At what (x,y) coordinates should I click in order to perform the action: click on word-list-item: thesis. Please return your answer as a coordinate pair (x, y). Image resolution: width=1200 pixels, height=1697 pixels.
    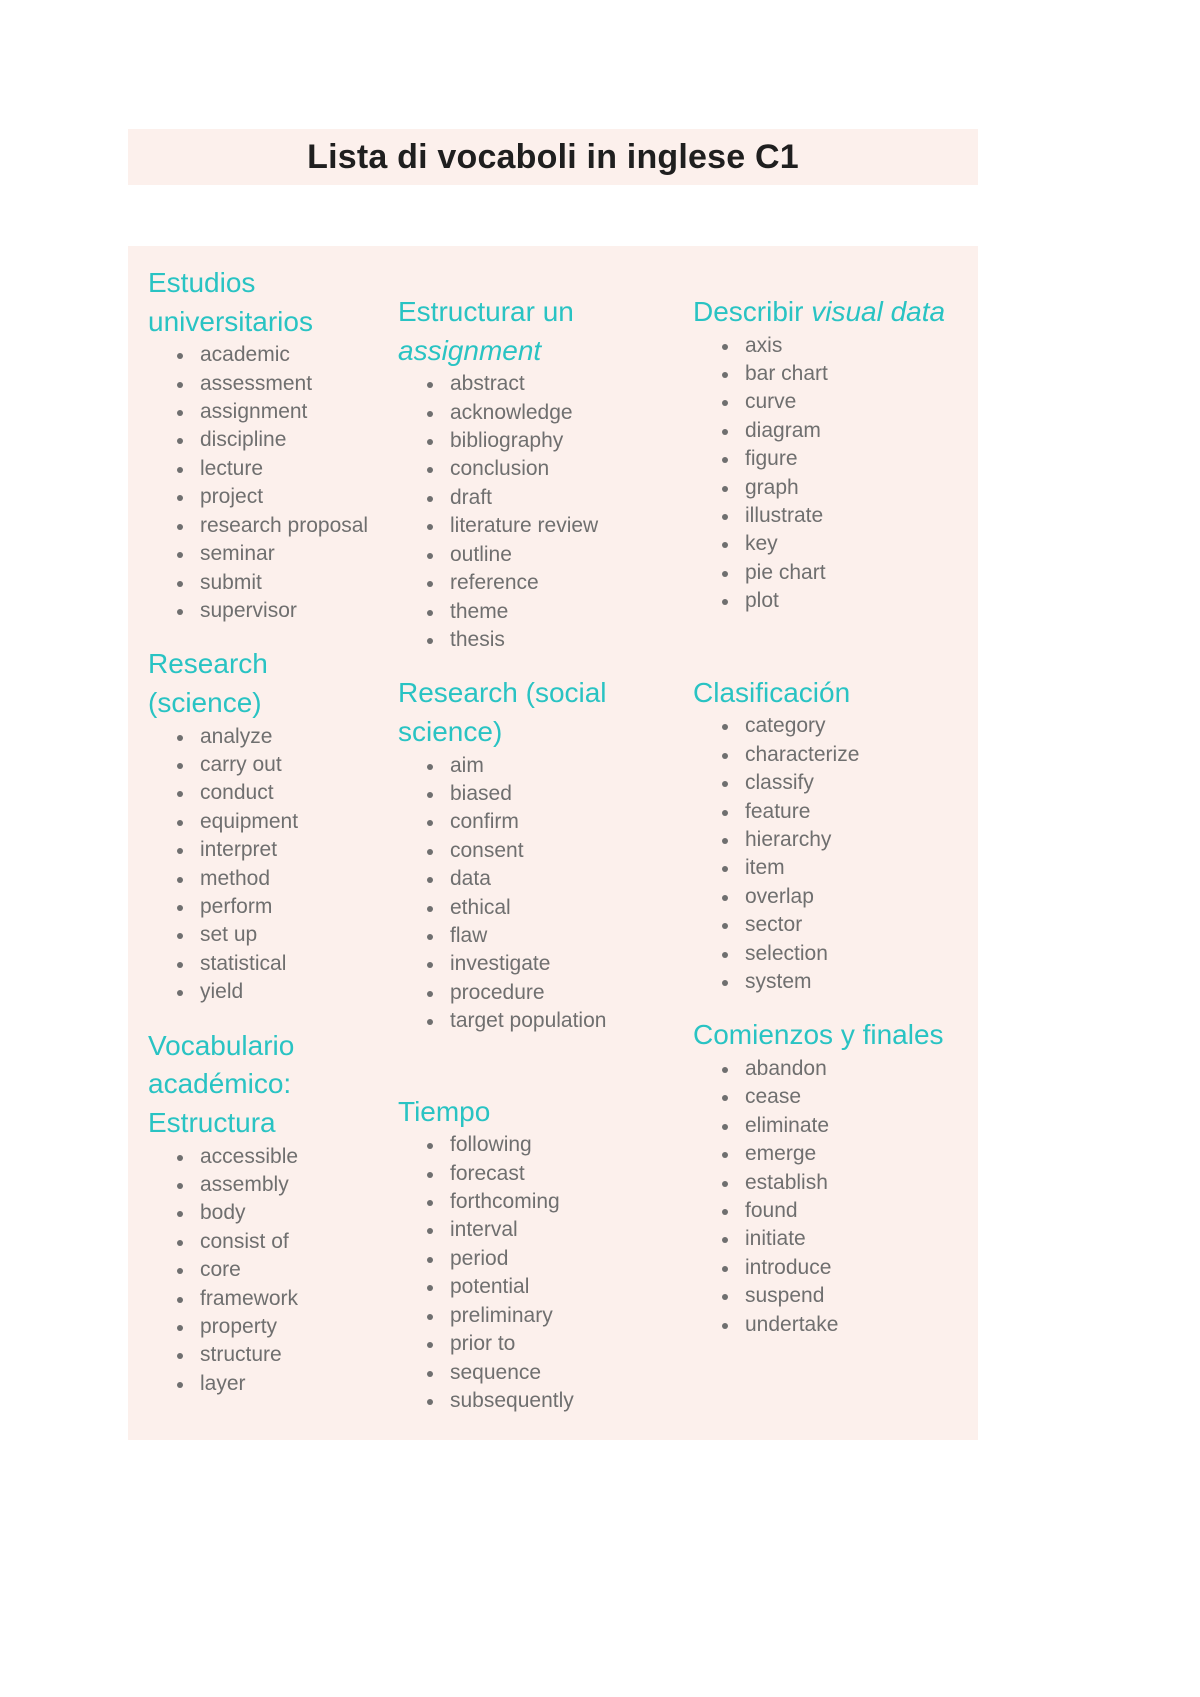
    Looking at the image, I should click on (539, 640).